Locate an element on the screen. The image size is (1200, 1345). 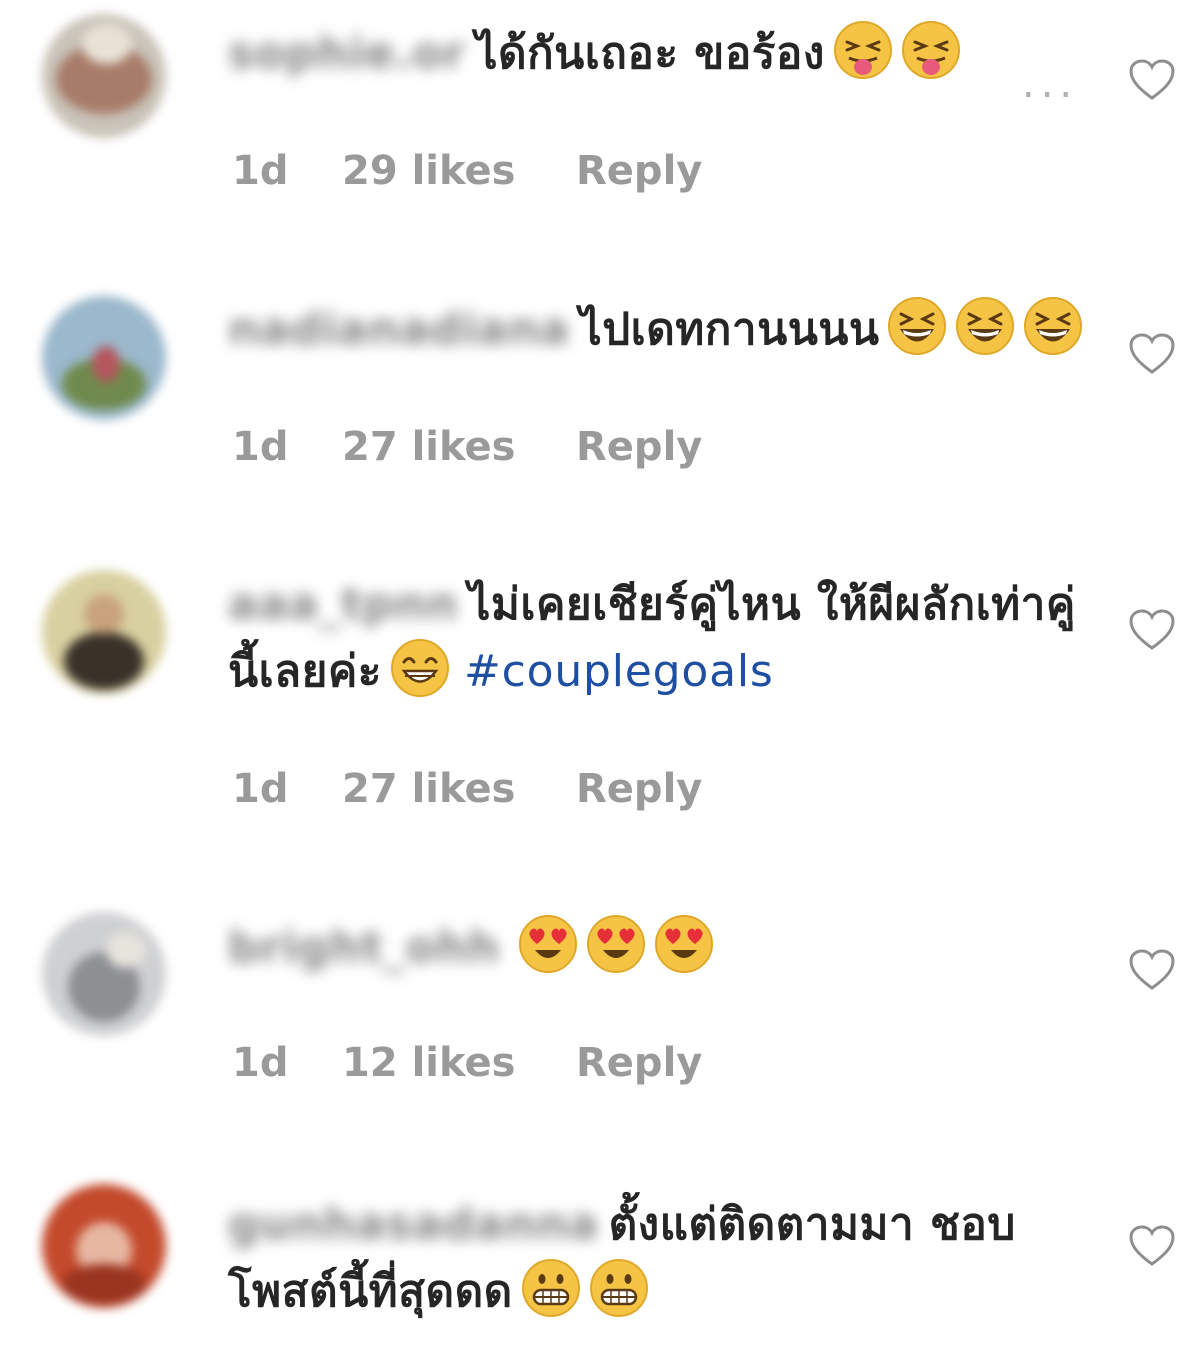
comment-username: gunhasadanna is located at coordinates (413, 1225).